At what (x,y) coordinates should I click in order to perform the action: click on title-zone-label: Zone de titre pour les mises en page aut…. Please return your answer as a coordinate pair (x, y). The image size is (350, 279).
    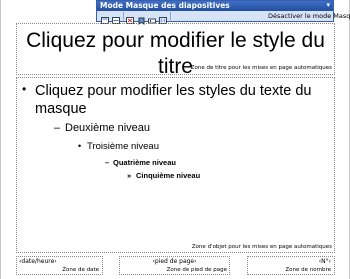
    Looking at the image, I should click on (261, 68).